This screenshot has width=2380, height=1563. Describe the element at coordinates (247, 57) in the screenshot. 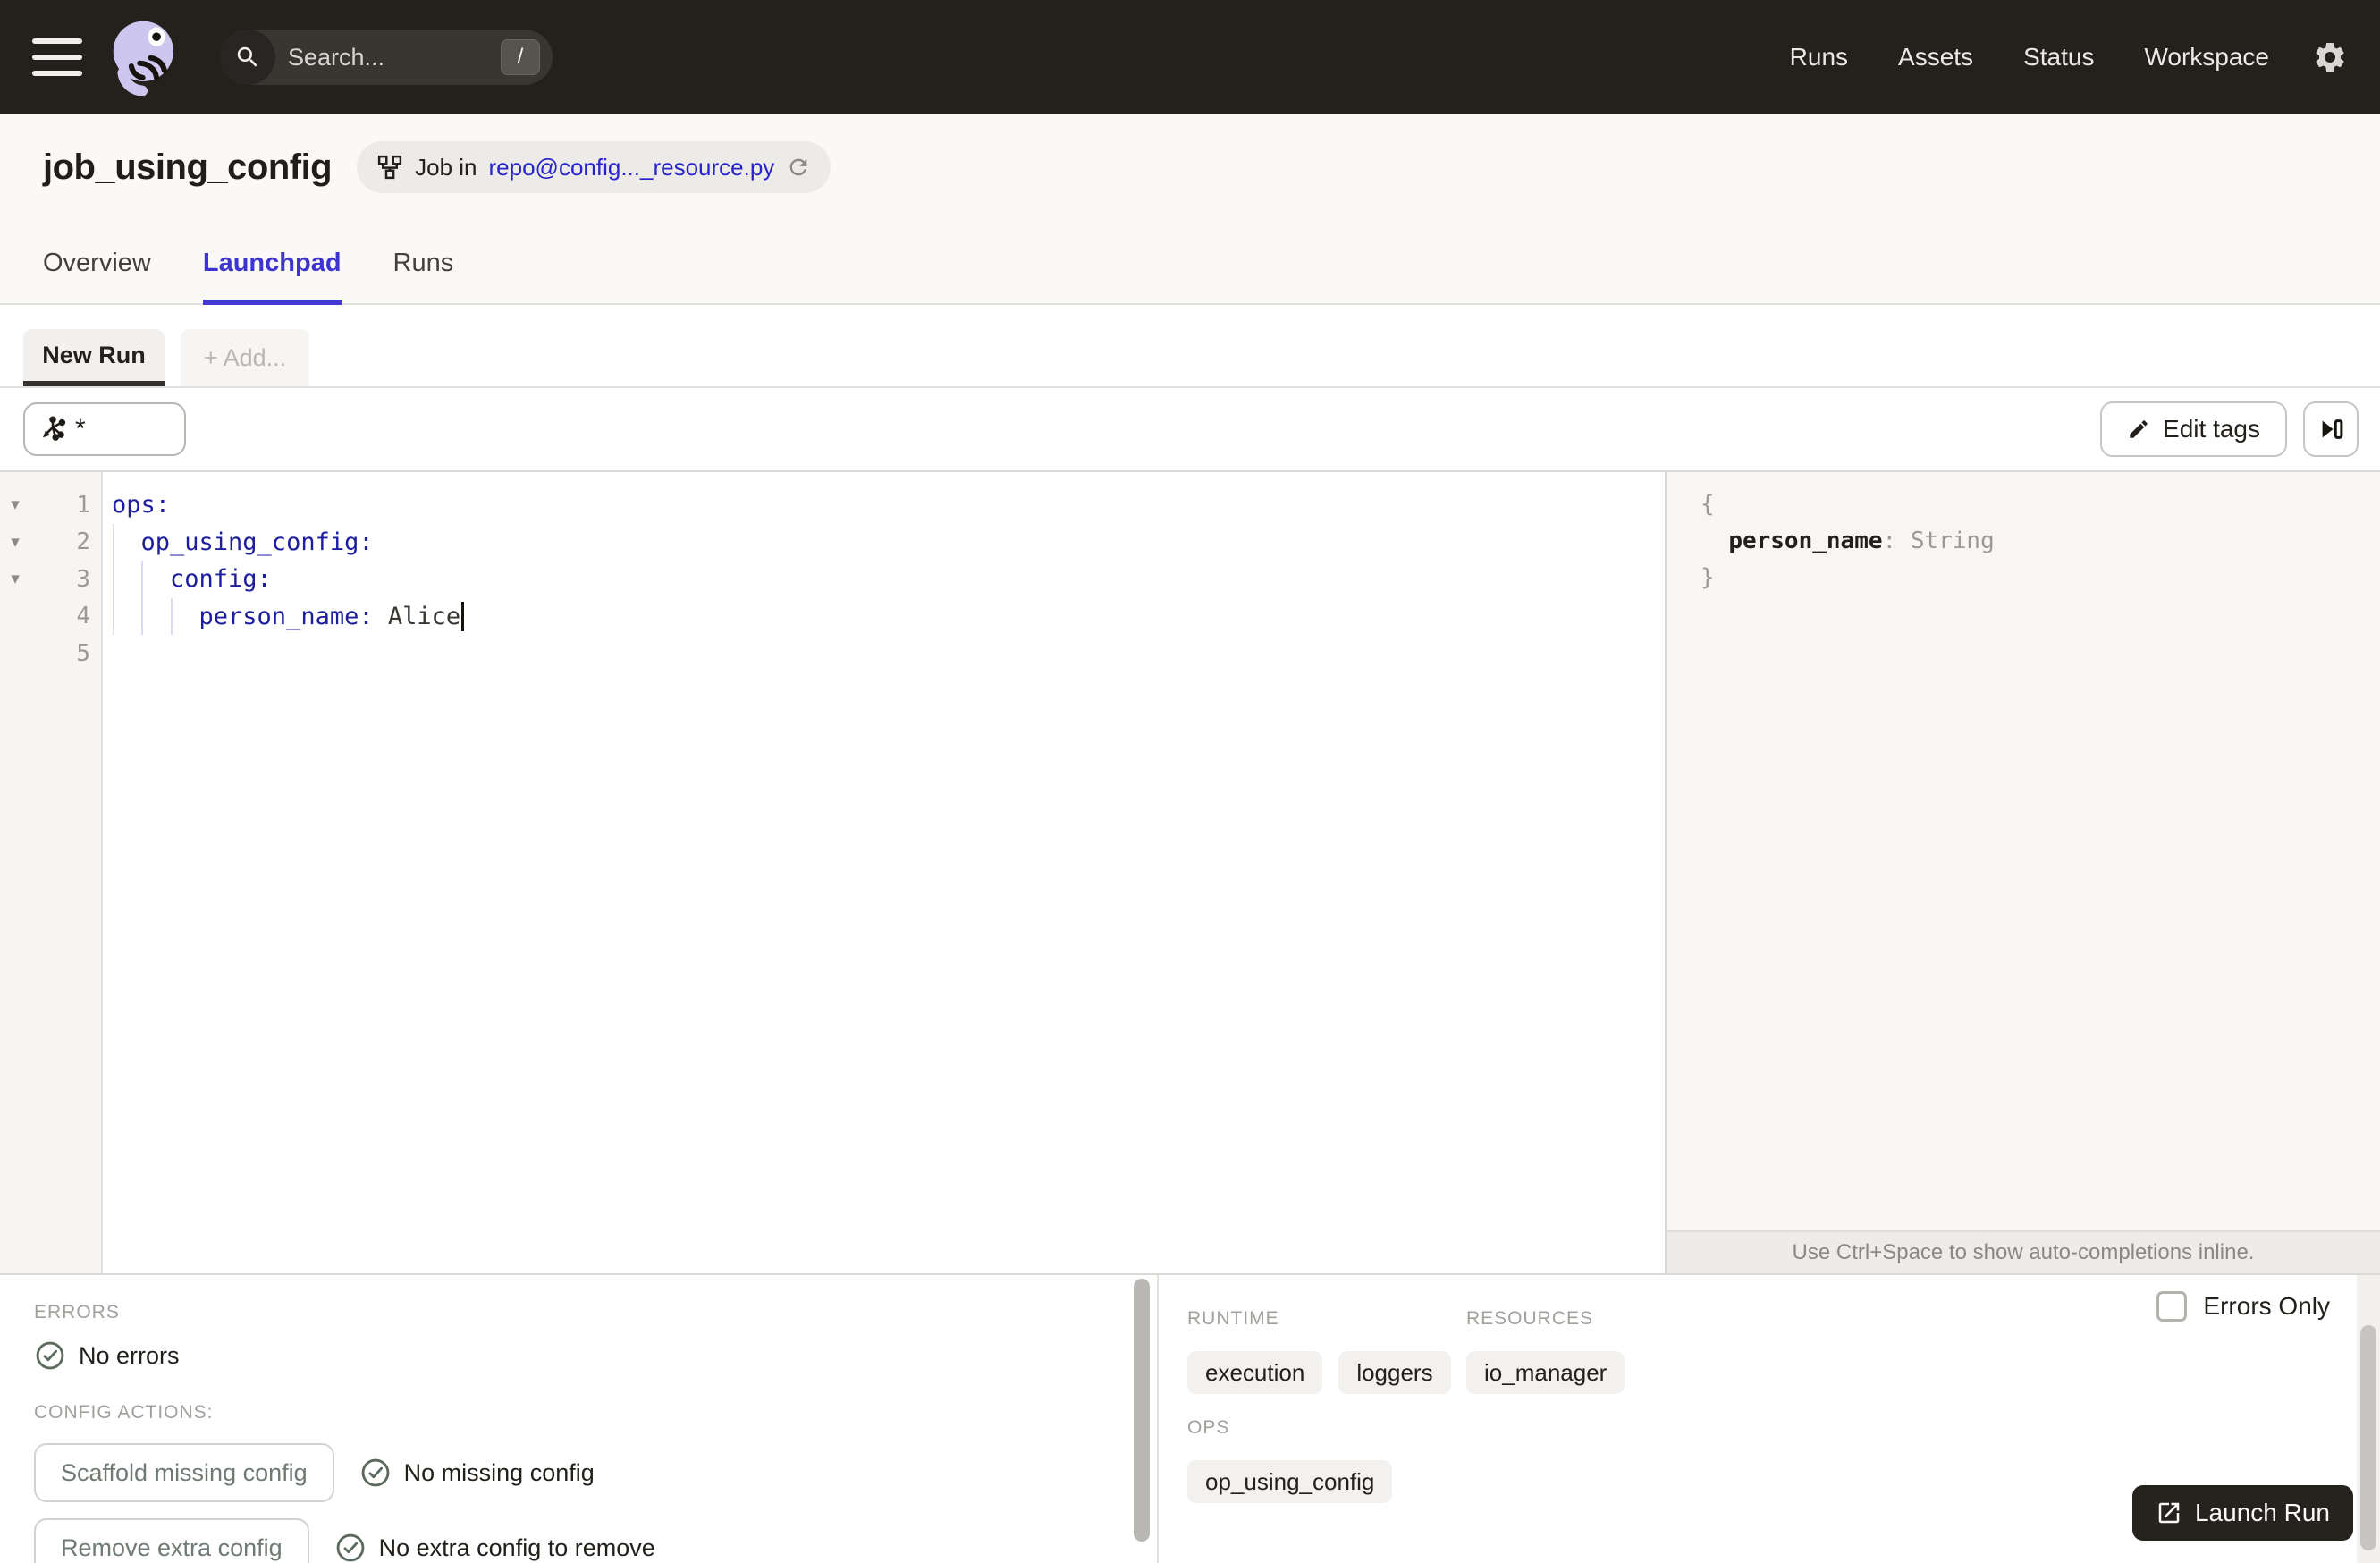

I see `search-icon` at that location.